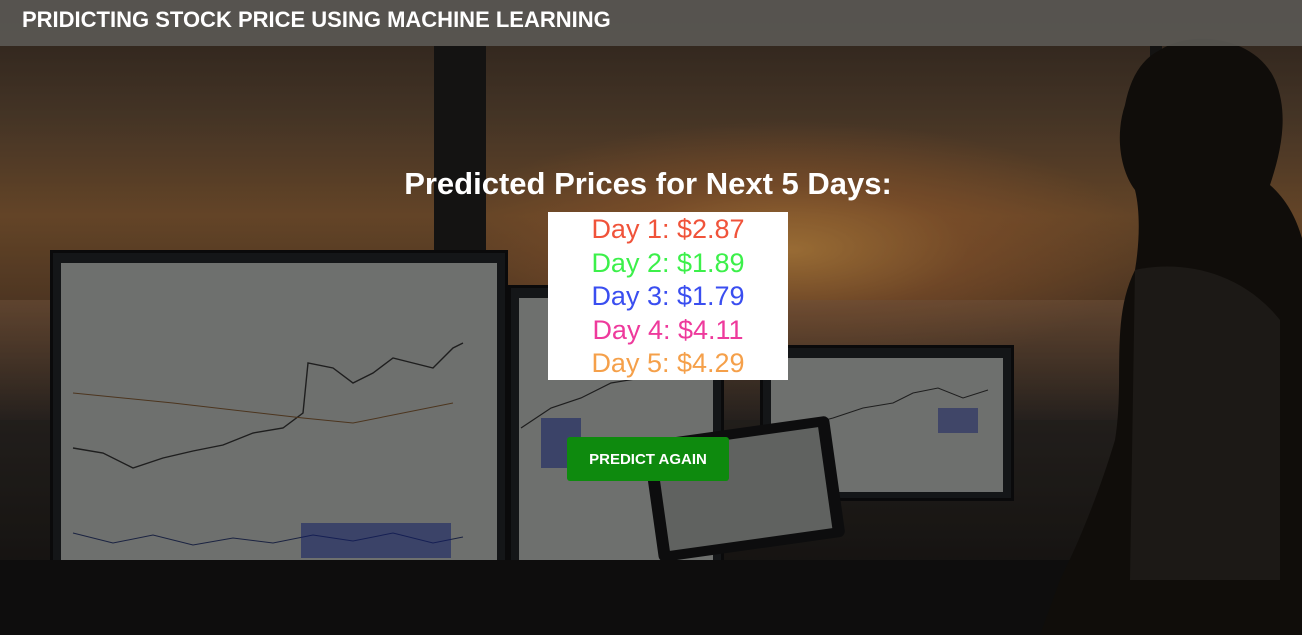  Describe the element at coordinates (668, 229) in the screenshot. I see `day-1-price: Day 1: $2.87` at that location.